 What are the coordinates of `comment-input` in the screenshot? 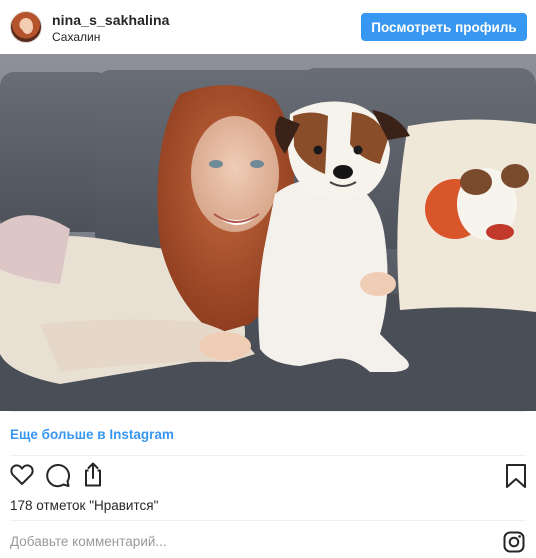 It's located at (250, 541).